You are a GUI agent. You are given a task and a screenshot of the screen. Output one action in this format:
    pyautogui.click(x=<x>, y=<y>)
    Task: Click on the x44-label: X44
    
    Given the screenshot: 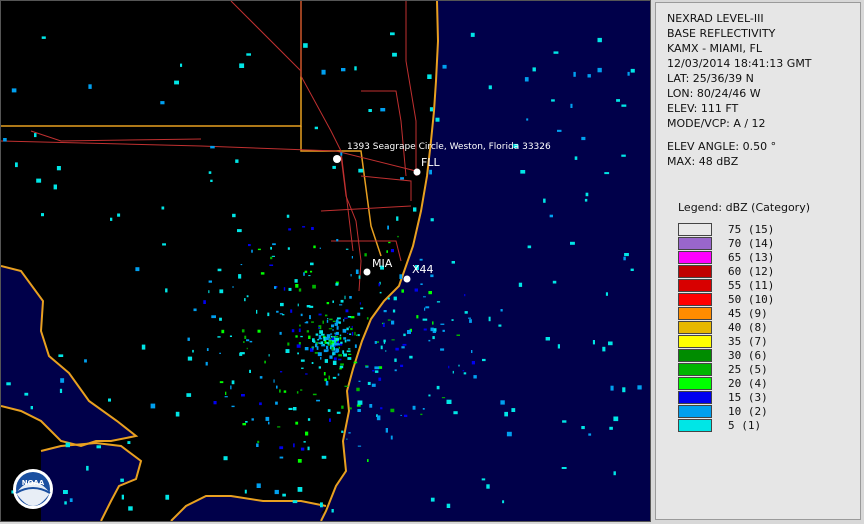 What is the action you would take?
    pyautogui.click(x=423, y=269)
    